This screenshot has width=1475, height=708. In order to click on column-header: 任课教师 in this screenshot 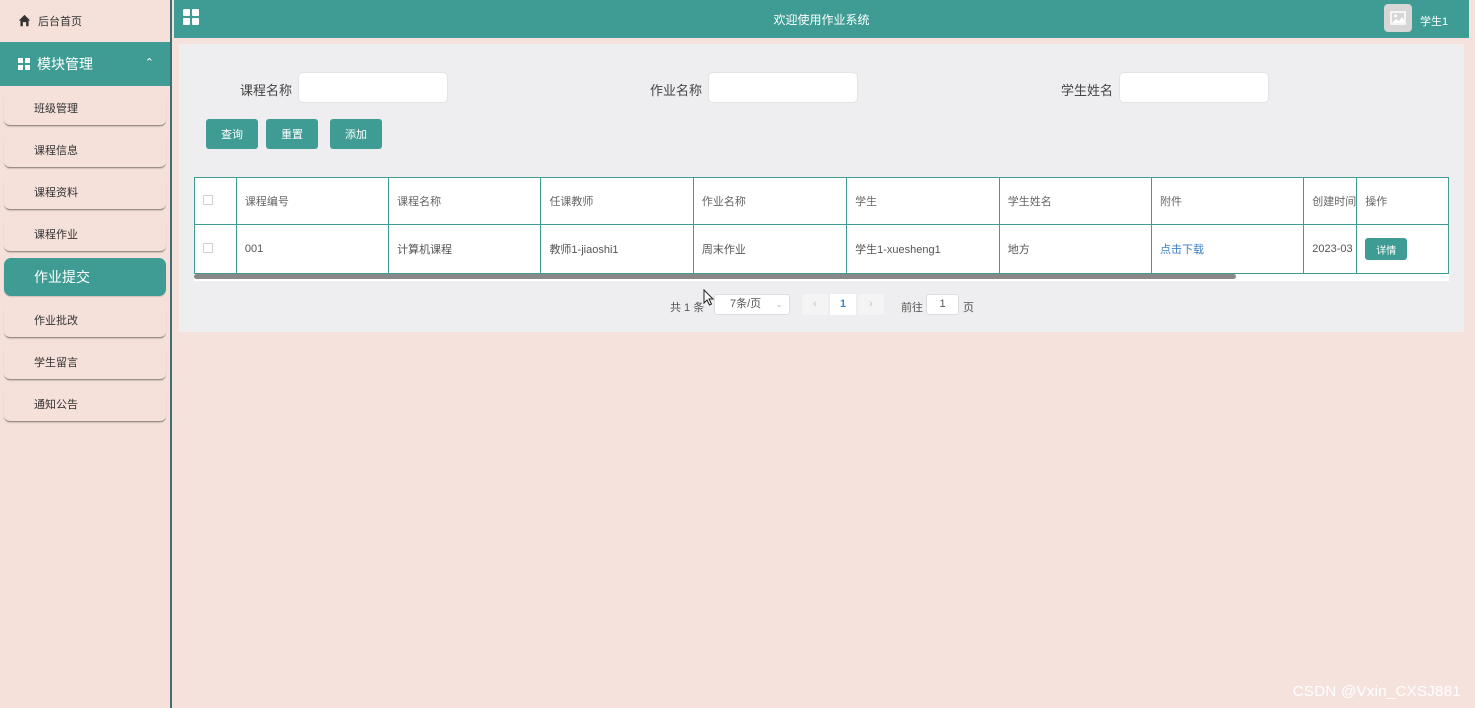, I will do `click(617, 201)`.